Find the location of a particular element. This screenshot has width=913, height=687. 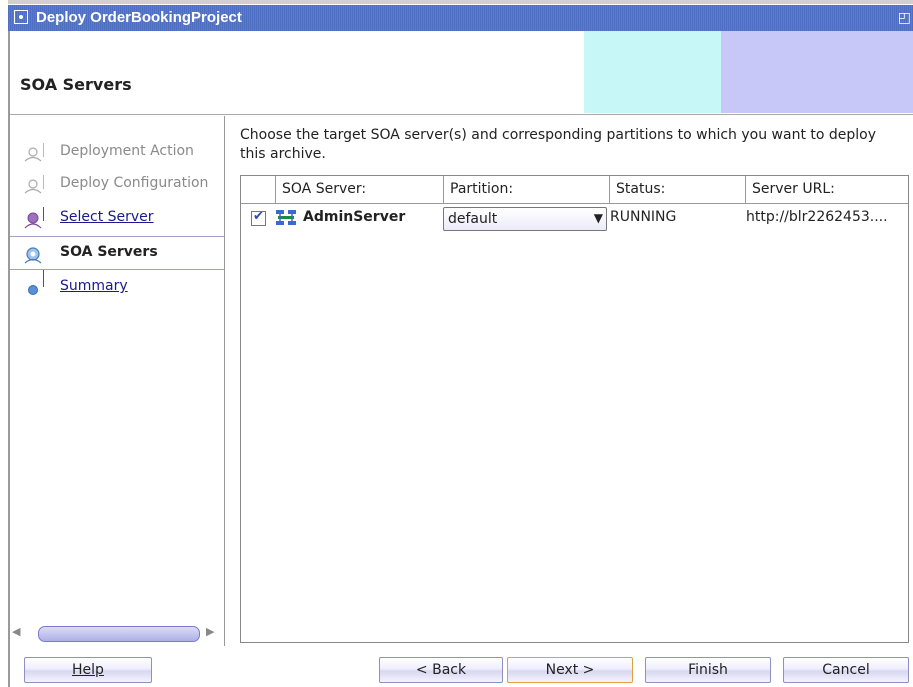

nav-step-label: Deploy Configuration is located at coordinates (134, 183).